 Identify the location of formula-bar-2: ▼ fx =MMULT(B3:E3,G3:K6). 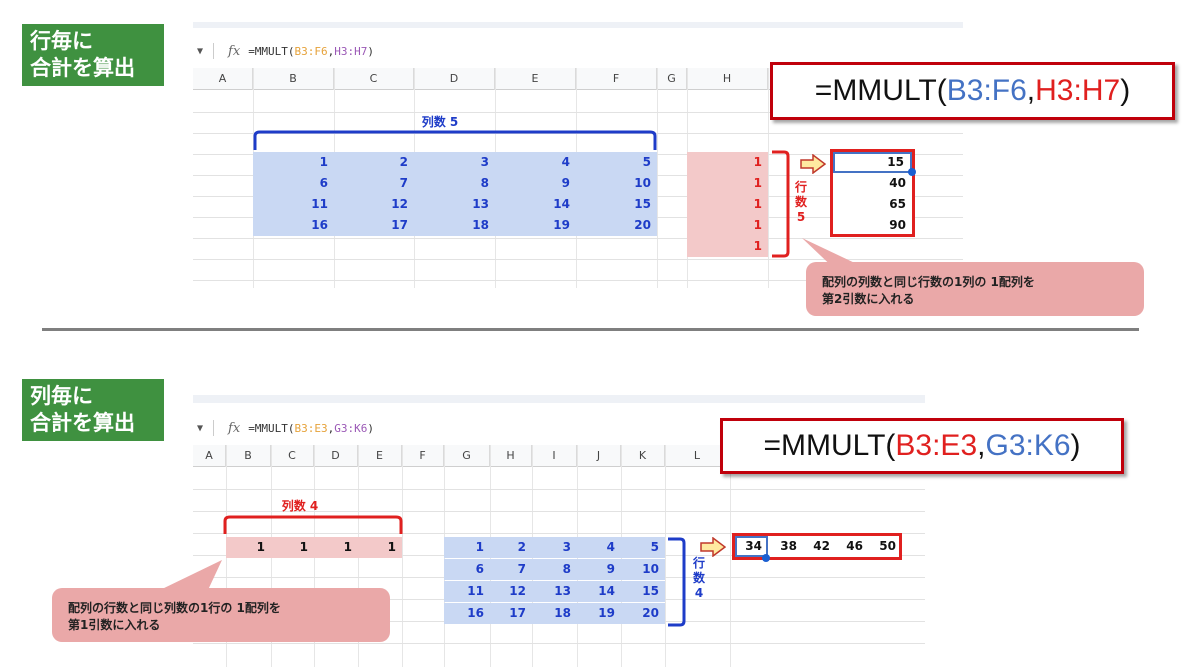
(283, 428).